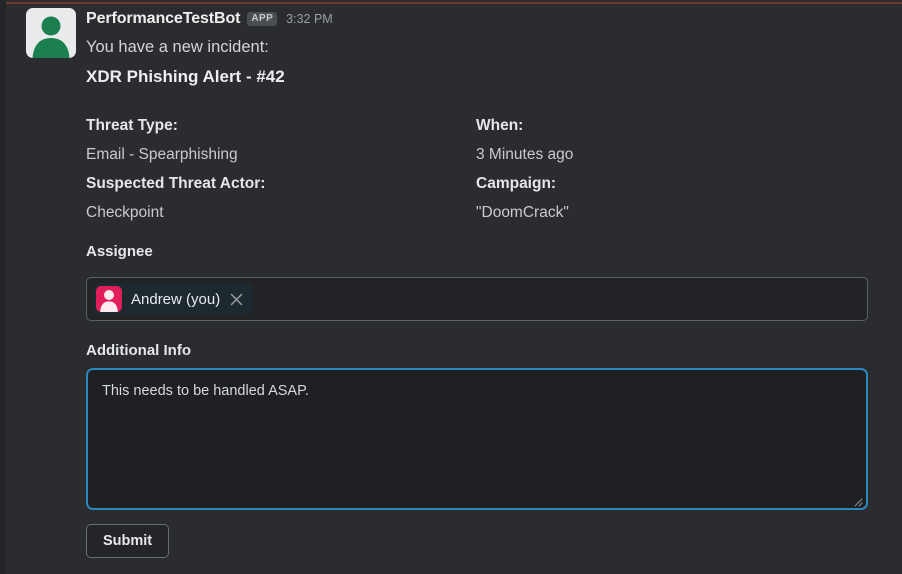 Image resolution: width=902 pixels, height=574 pixels. What do you see at coordinates (500, 125) in the screenshot?
I see `field-label: When:` at bounding box center [500, 125].